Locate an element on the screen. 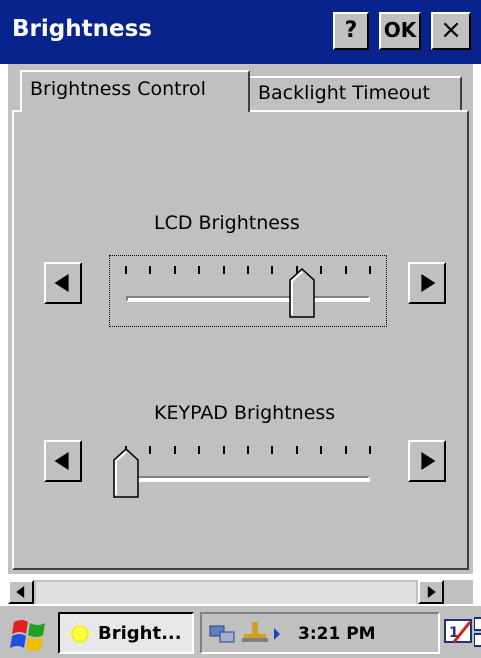 This screenshot has width=481, height=658. input-panel-icon: 1 is located at coordinates (458, 631).